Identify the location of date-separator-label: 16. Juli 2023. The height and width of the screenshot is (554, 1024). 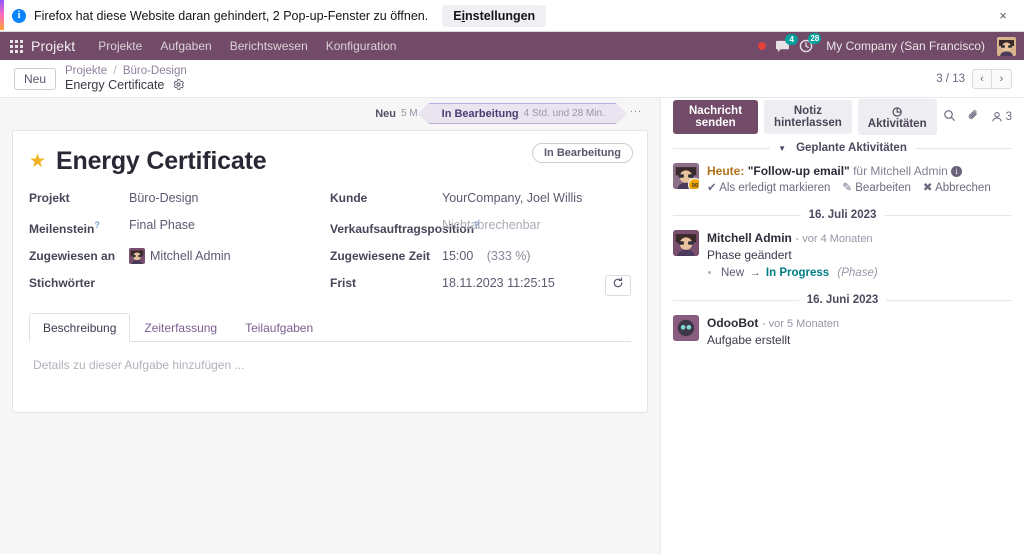
(842, 215).